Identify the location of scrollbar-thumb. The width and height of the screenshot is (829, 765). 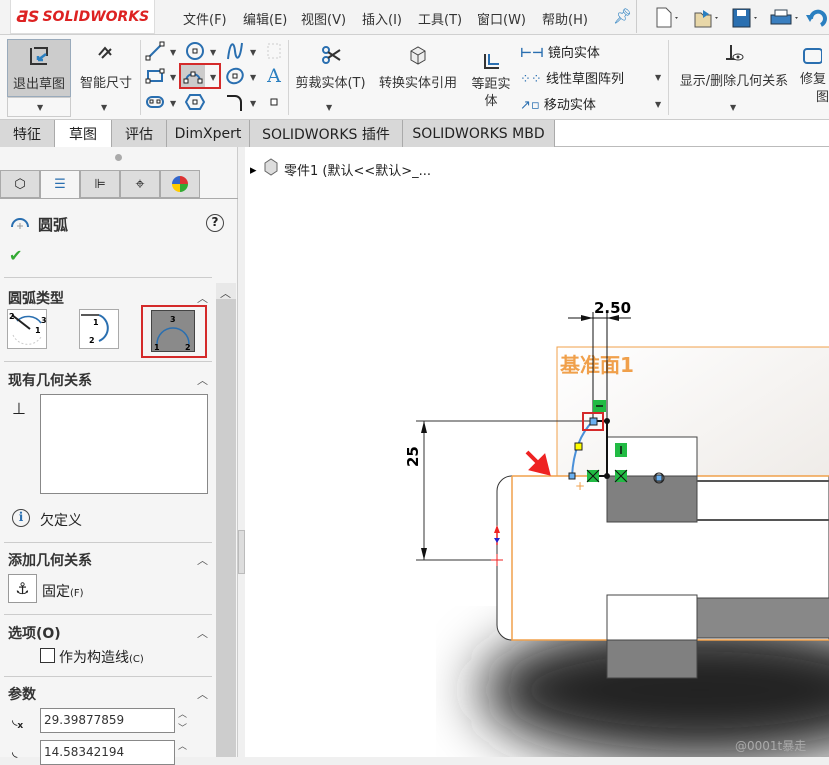
(226, 528).